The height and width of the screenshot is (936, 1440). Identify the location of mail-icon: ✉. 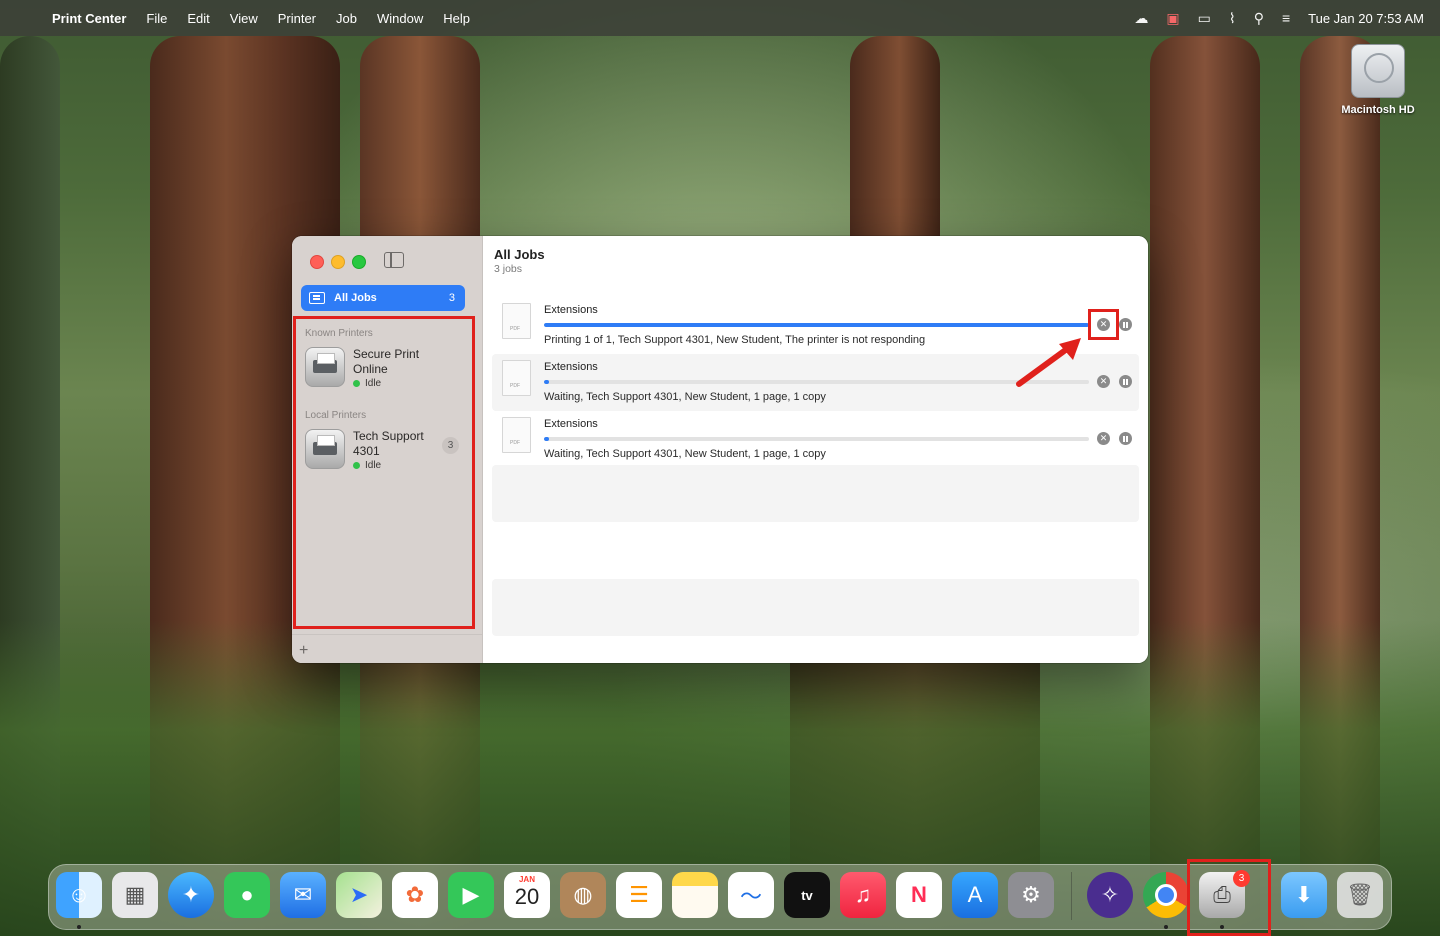
(303, 895).